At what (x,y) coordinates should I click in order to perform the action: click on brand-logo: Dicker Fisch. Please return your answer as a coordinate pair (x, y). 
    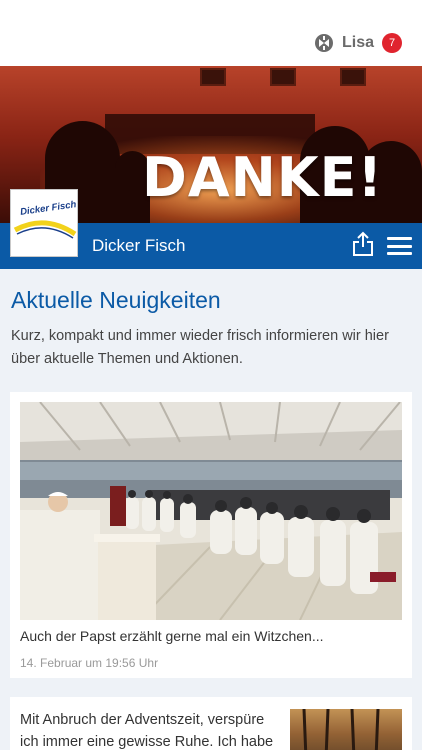
    Looking at the image, I should click on (44, 223).